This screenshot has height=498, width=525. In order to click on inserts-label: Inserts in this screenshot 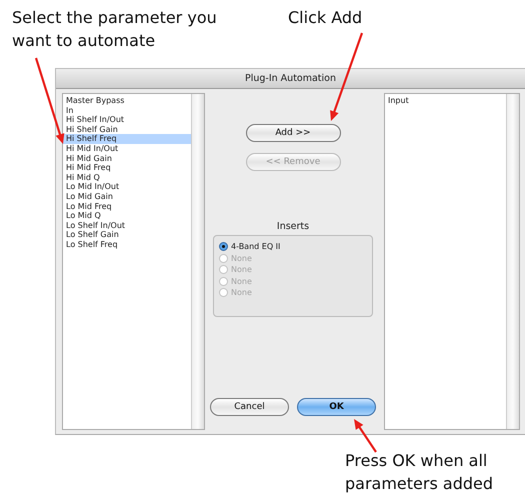, I will do `click(293, 226)`.